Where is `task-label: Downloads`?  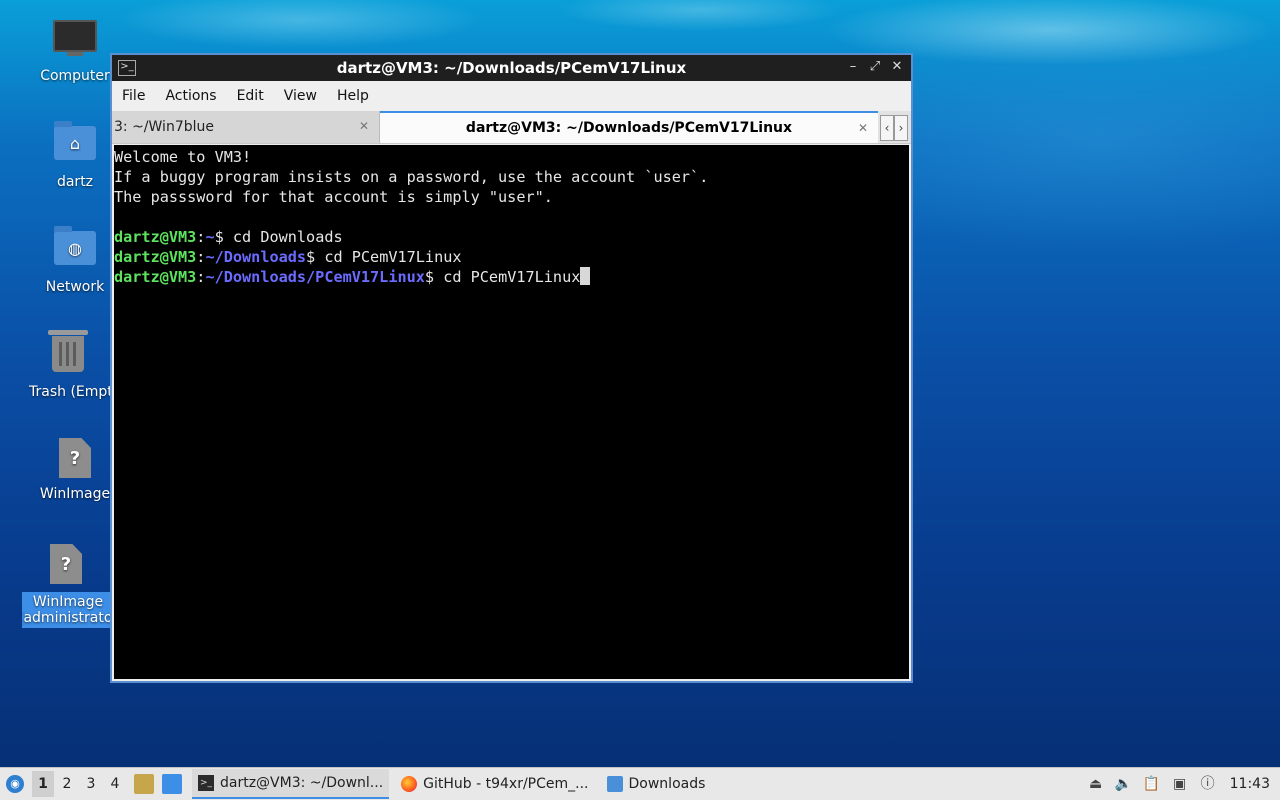 task-label: Downloads is located at coordinates (667, 784).